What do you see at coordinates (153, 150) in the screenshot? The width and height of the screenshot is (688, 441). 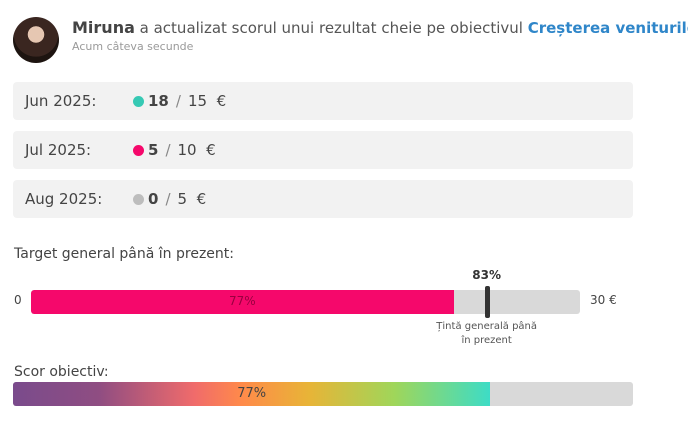 I see `month-current: 5` at bounding box center [153, 150].